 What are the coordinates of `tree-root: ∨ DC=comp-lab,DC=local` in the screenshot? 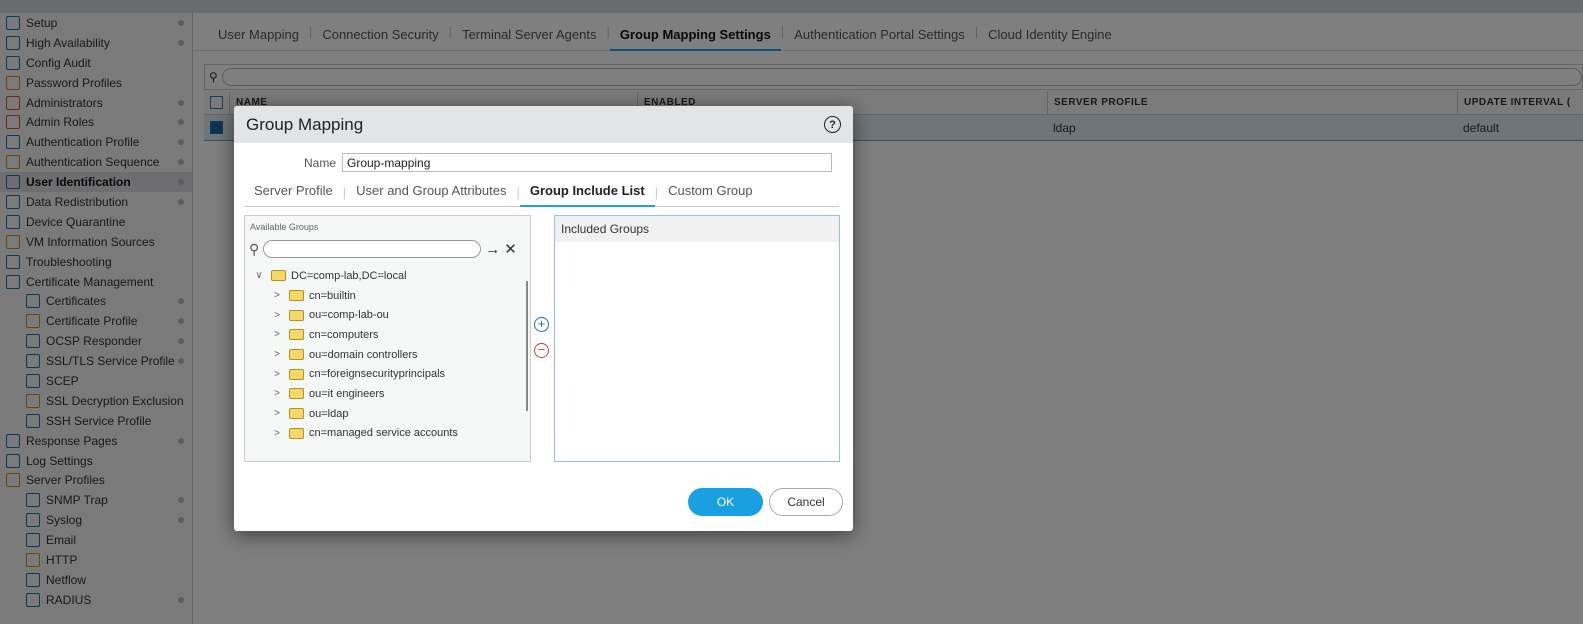 It's located at (387, 276).